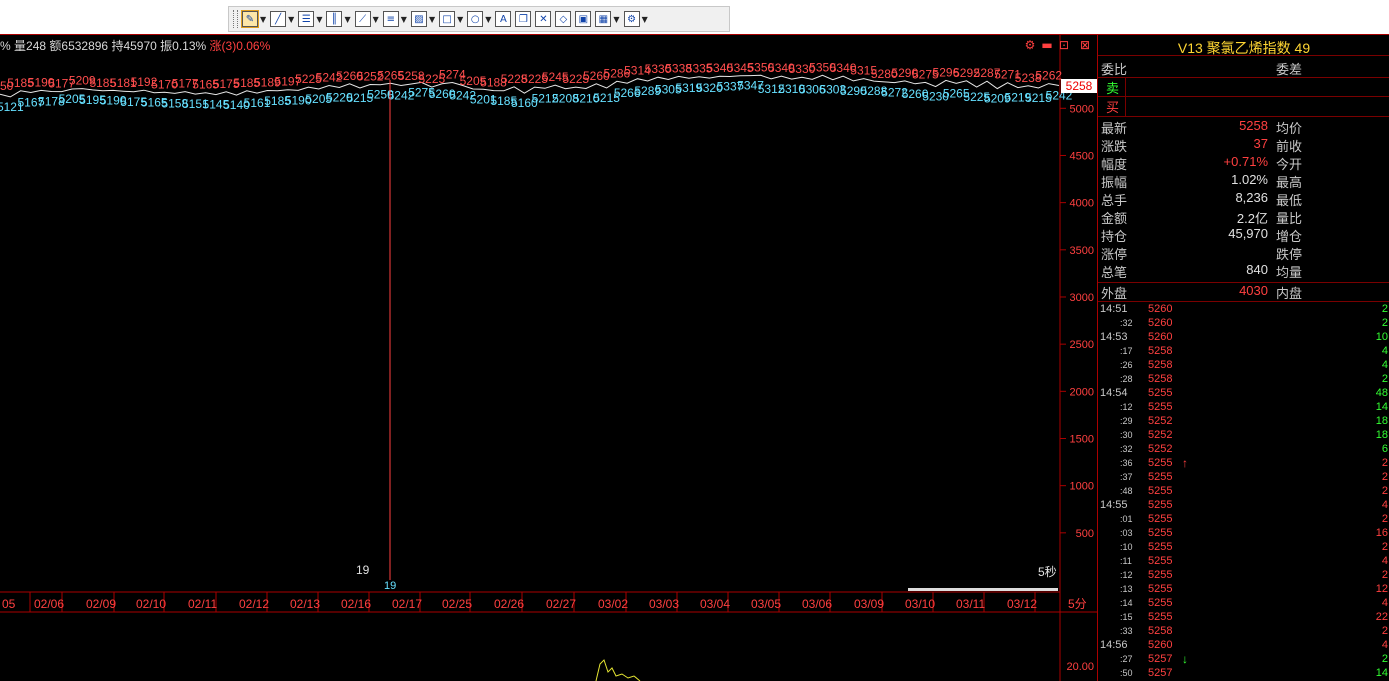 Image resolution: width=1389 pixels, height=681 pixels. Describe the element at coordinates (1114, 393) in the screenshot. I see `tick-time: 14:54` at that location.